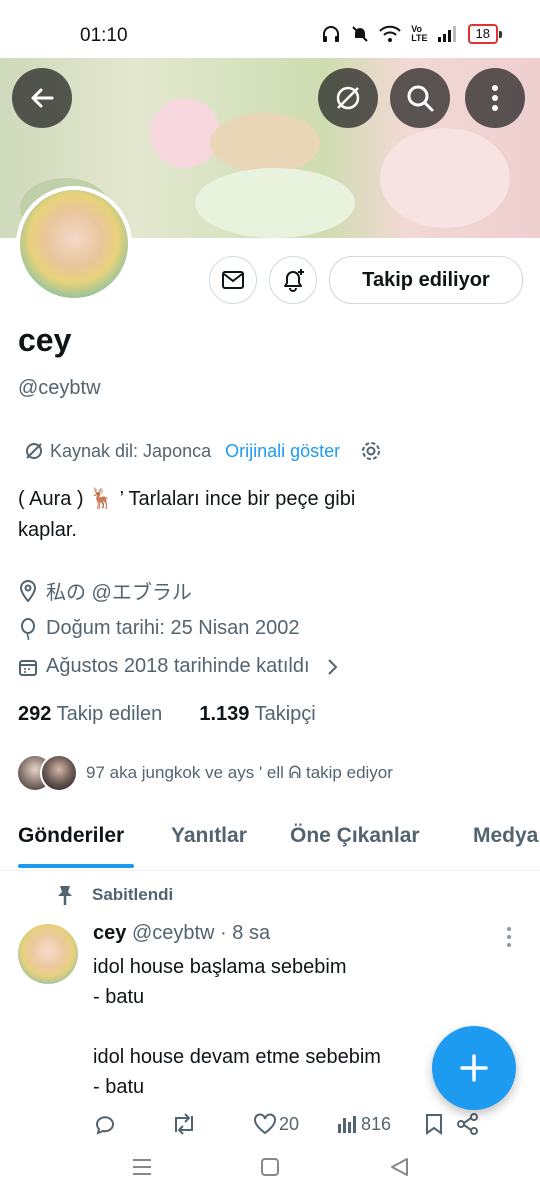  What do you see at coordinates (426, 280) in the screenshot?
I see `following-button: Takip ediliyor` at bounding box center [426, 280].